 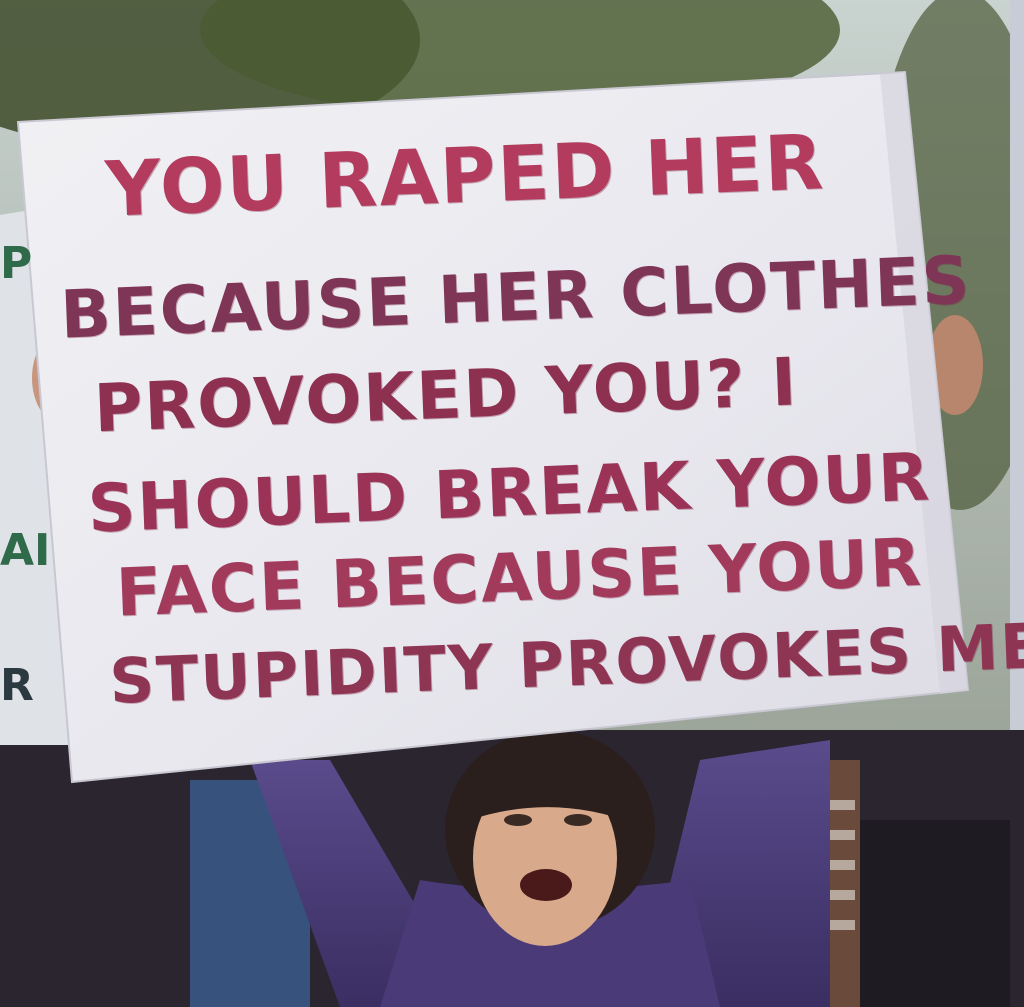 What do you see at coordinates (515, 297) in the screenshot?
I see `sign-line: BECAUSE HER CLOTHES` at bounding box center [515, 297].